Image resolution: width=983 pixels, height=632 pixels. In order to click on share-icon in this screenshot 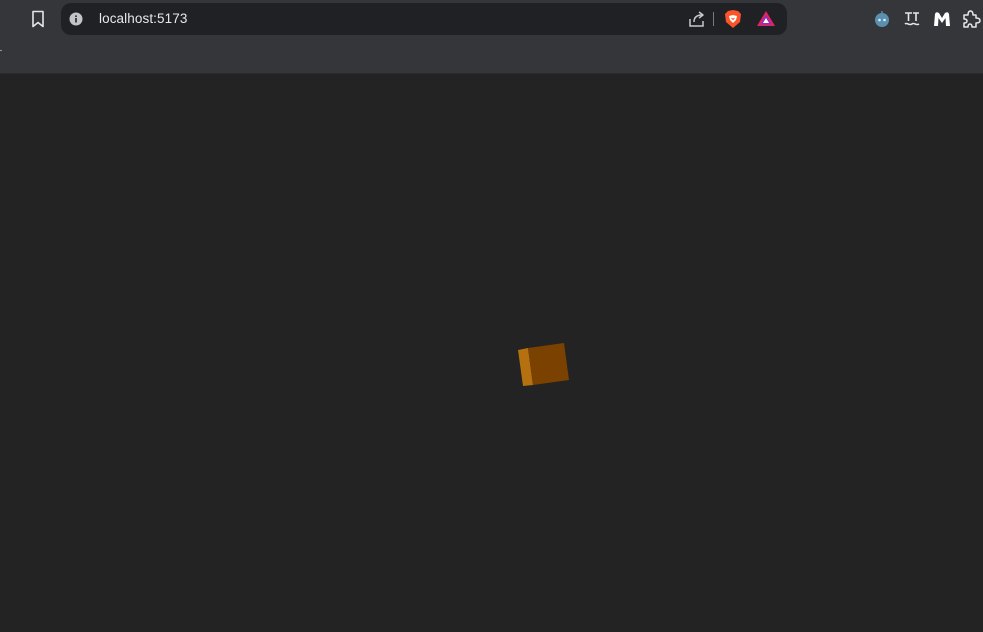, I will do `click(696, 19)`.